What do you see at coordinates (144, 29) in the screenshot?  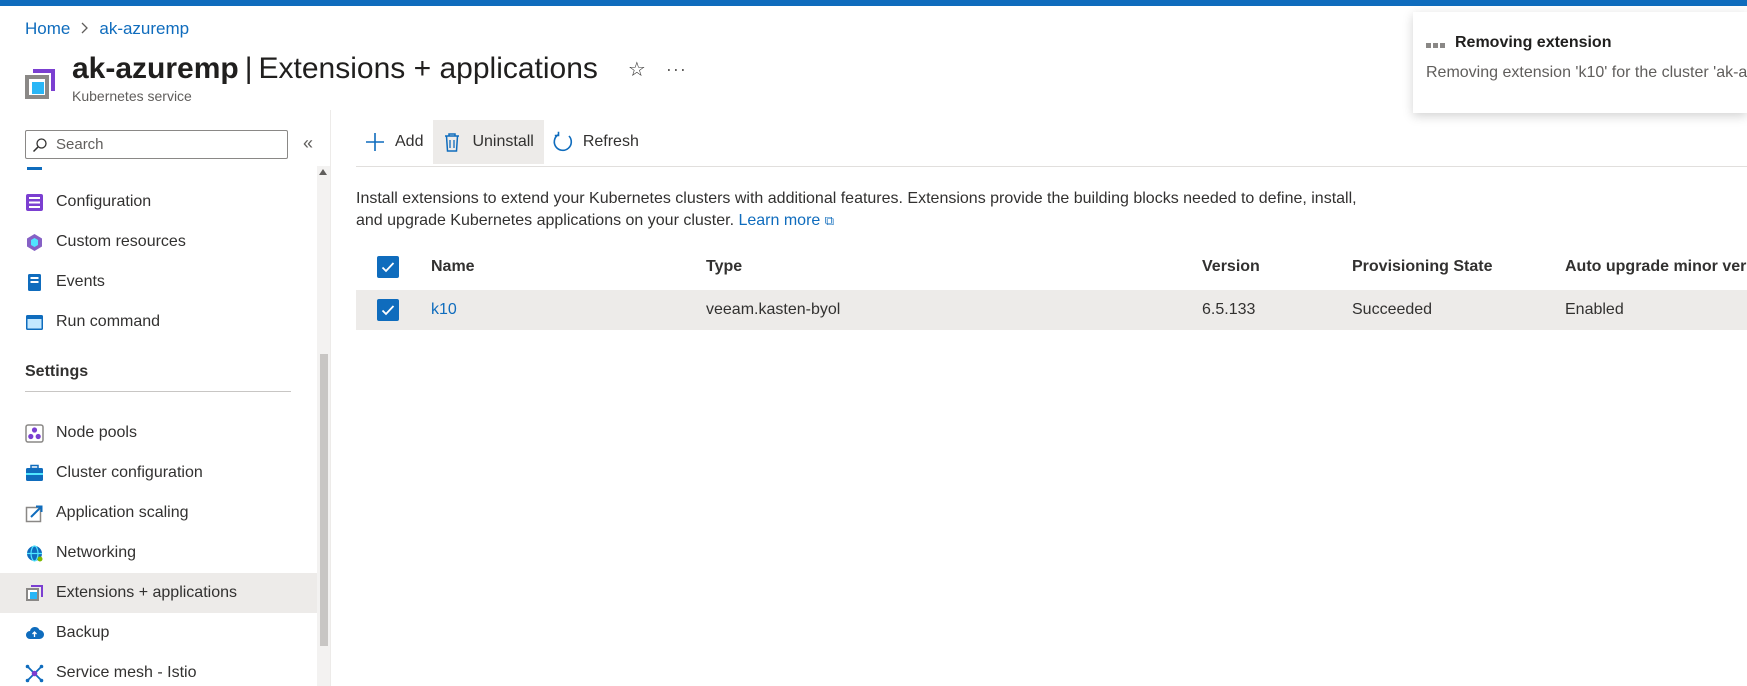 I see `breadcrumb-resource-link: ak-azuremp` at bounding box center [144, 29].